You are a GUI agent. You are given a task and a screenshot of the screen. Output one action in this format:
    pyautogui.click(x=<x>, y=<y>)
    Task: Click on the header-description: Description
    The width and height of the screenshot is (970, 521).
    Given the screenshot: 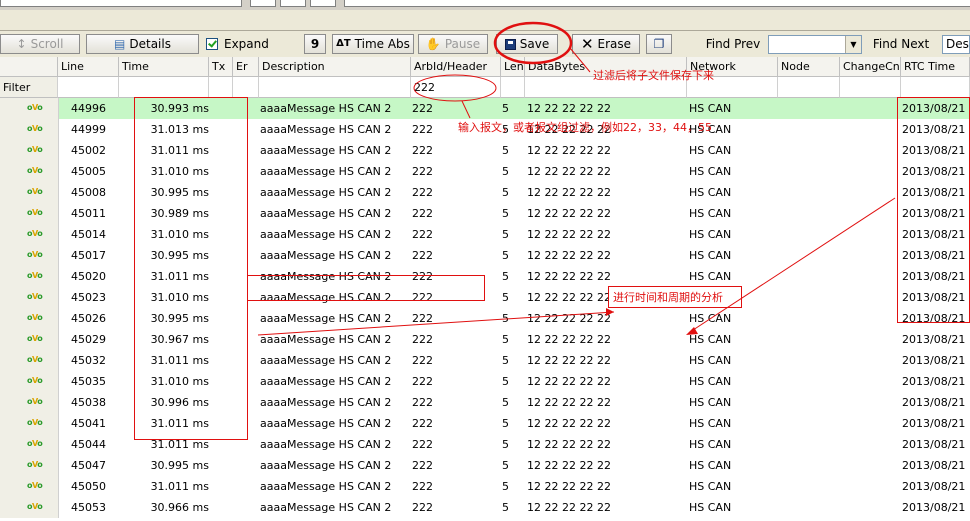 What is the action you would take?
    pyautogui.click(x=335, y=67)
    